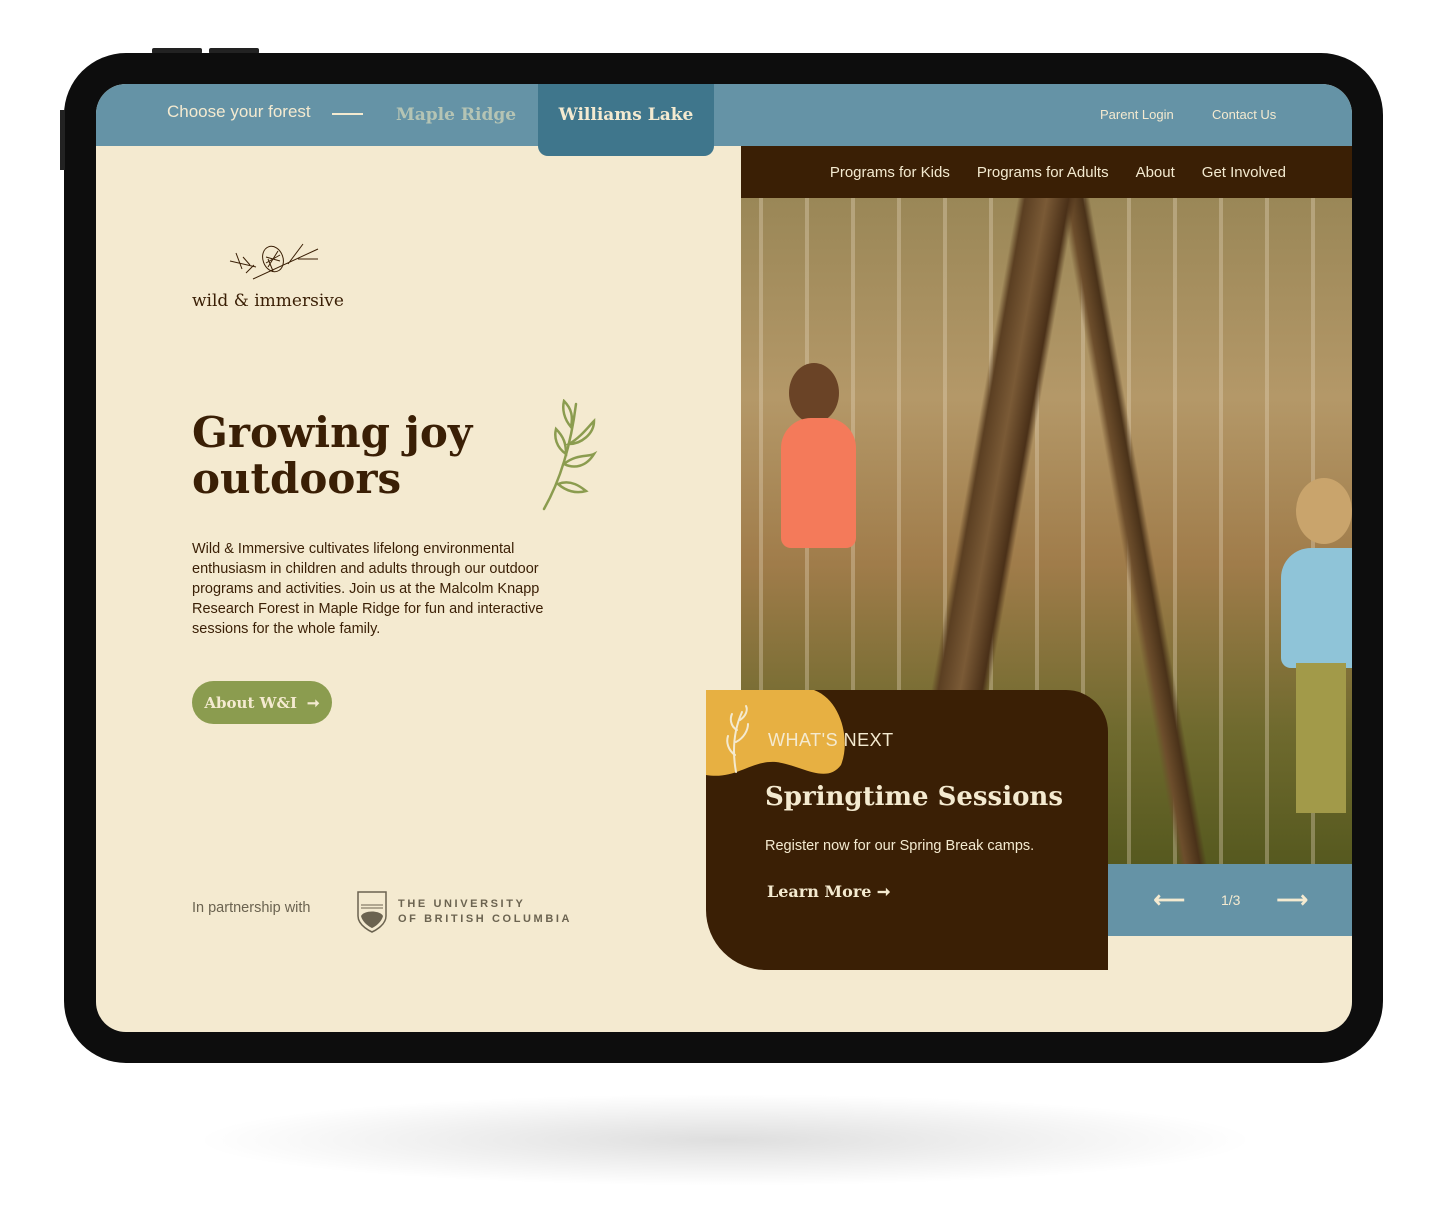 This screenshot has width=1448, height=1206. What do you see at coordinates (485, 919) in the screenshot?
I see `ubc-line-2: OF BRITISH COLUMBIA` at bounding box center [485, 919].